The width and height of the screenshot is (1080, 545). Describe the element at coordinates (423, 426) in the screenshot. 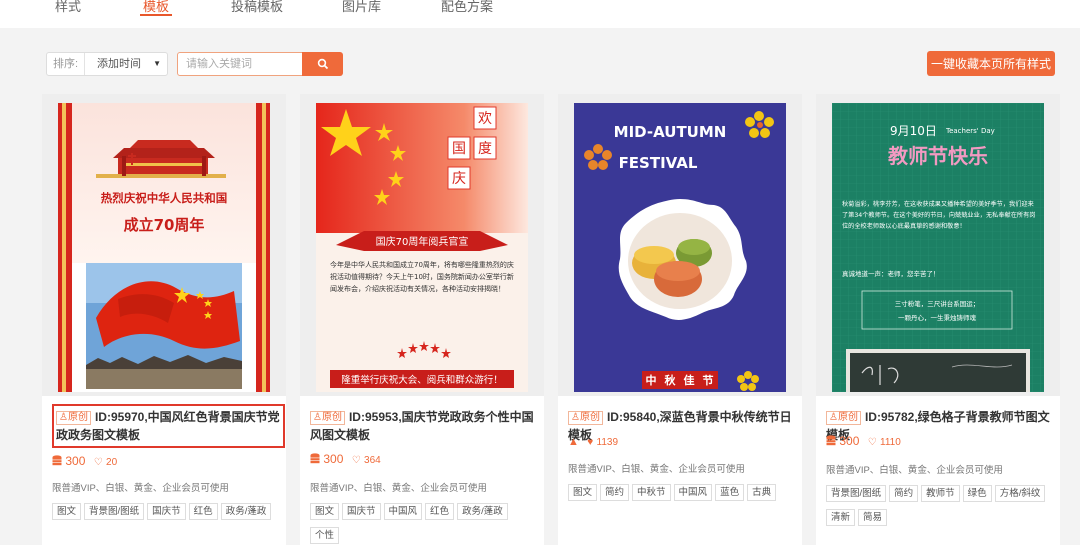

I see `card-title: ♙原创 ID:95953,国庆节党政政务个性中国风图文模板` at that location.